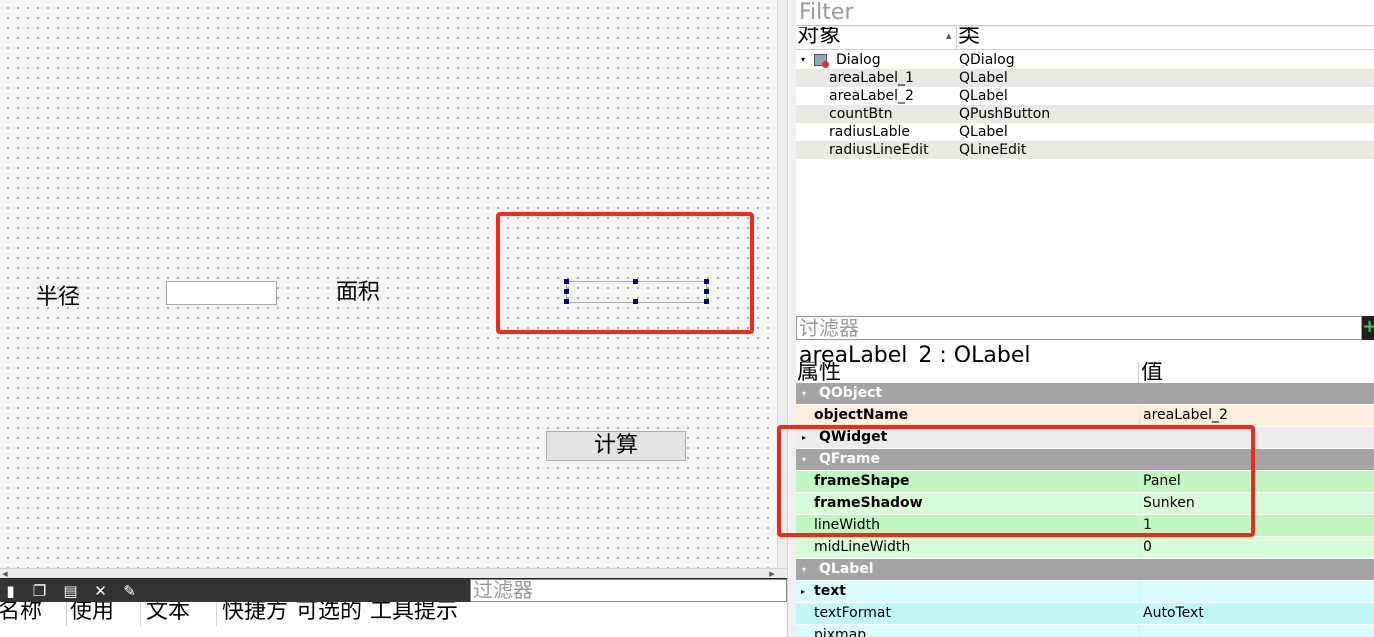  What do you see at coordinates (1085, 570) in the screenshot?
I see `group-qlabel: ▾ QLabel` at bounding box center [1085, 570].